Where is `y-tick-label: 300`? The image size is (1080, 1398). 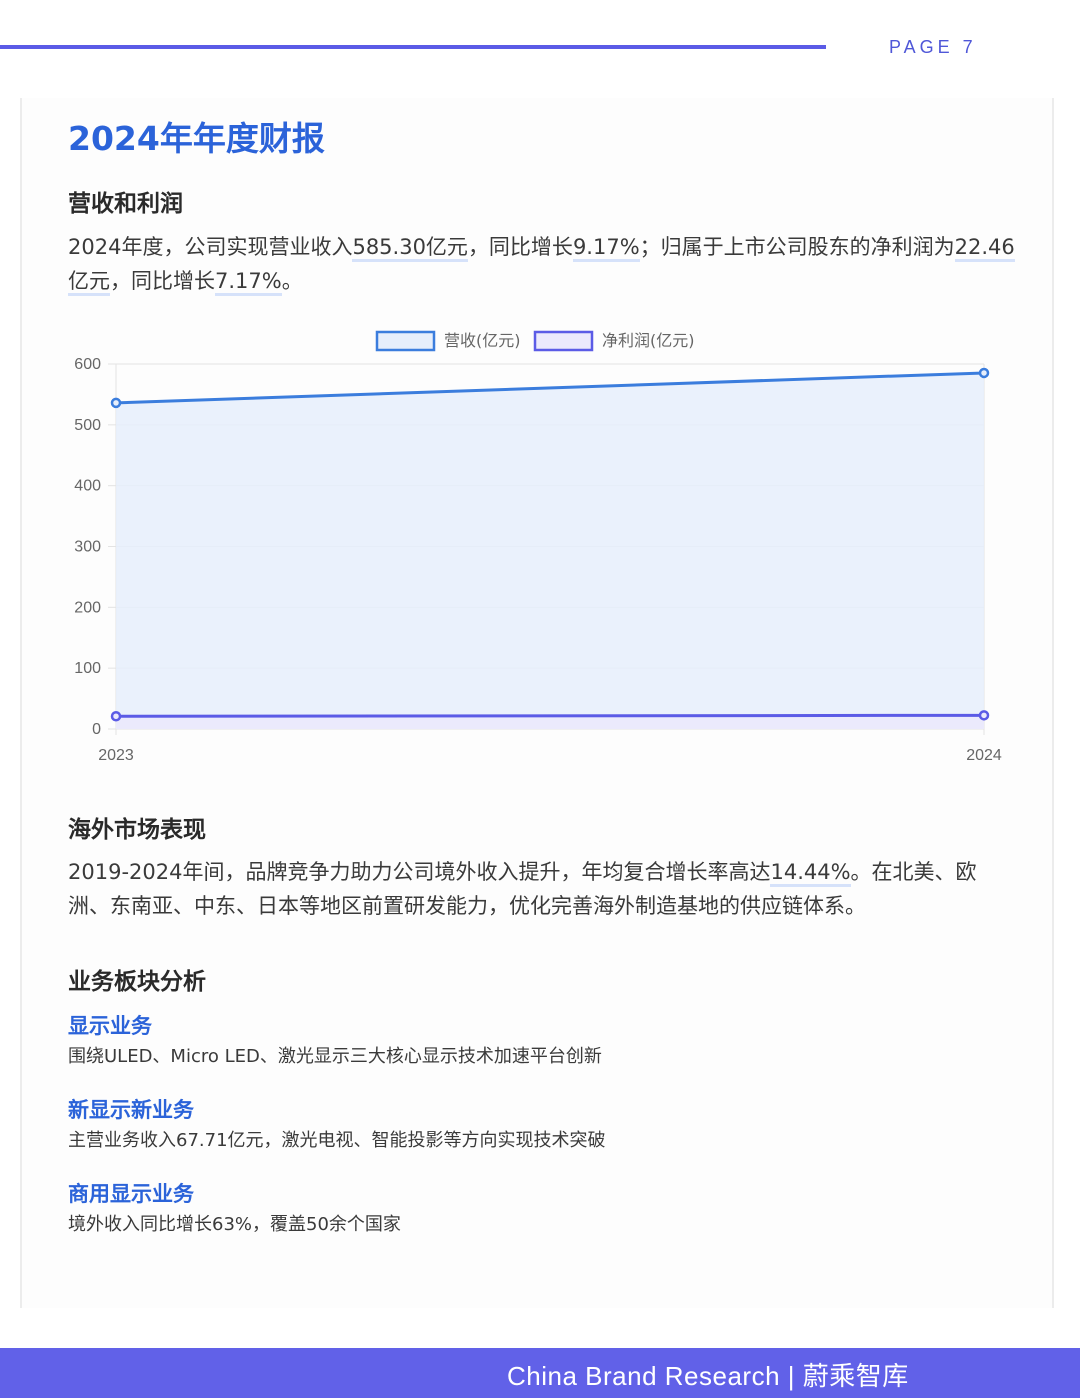 y-tick-label: 300 is located at coordinates (87, 547).